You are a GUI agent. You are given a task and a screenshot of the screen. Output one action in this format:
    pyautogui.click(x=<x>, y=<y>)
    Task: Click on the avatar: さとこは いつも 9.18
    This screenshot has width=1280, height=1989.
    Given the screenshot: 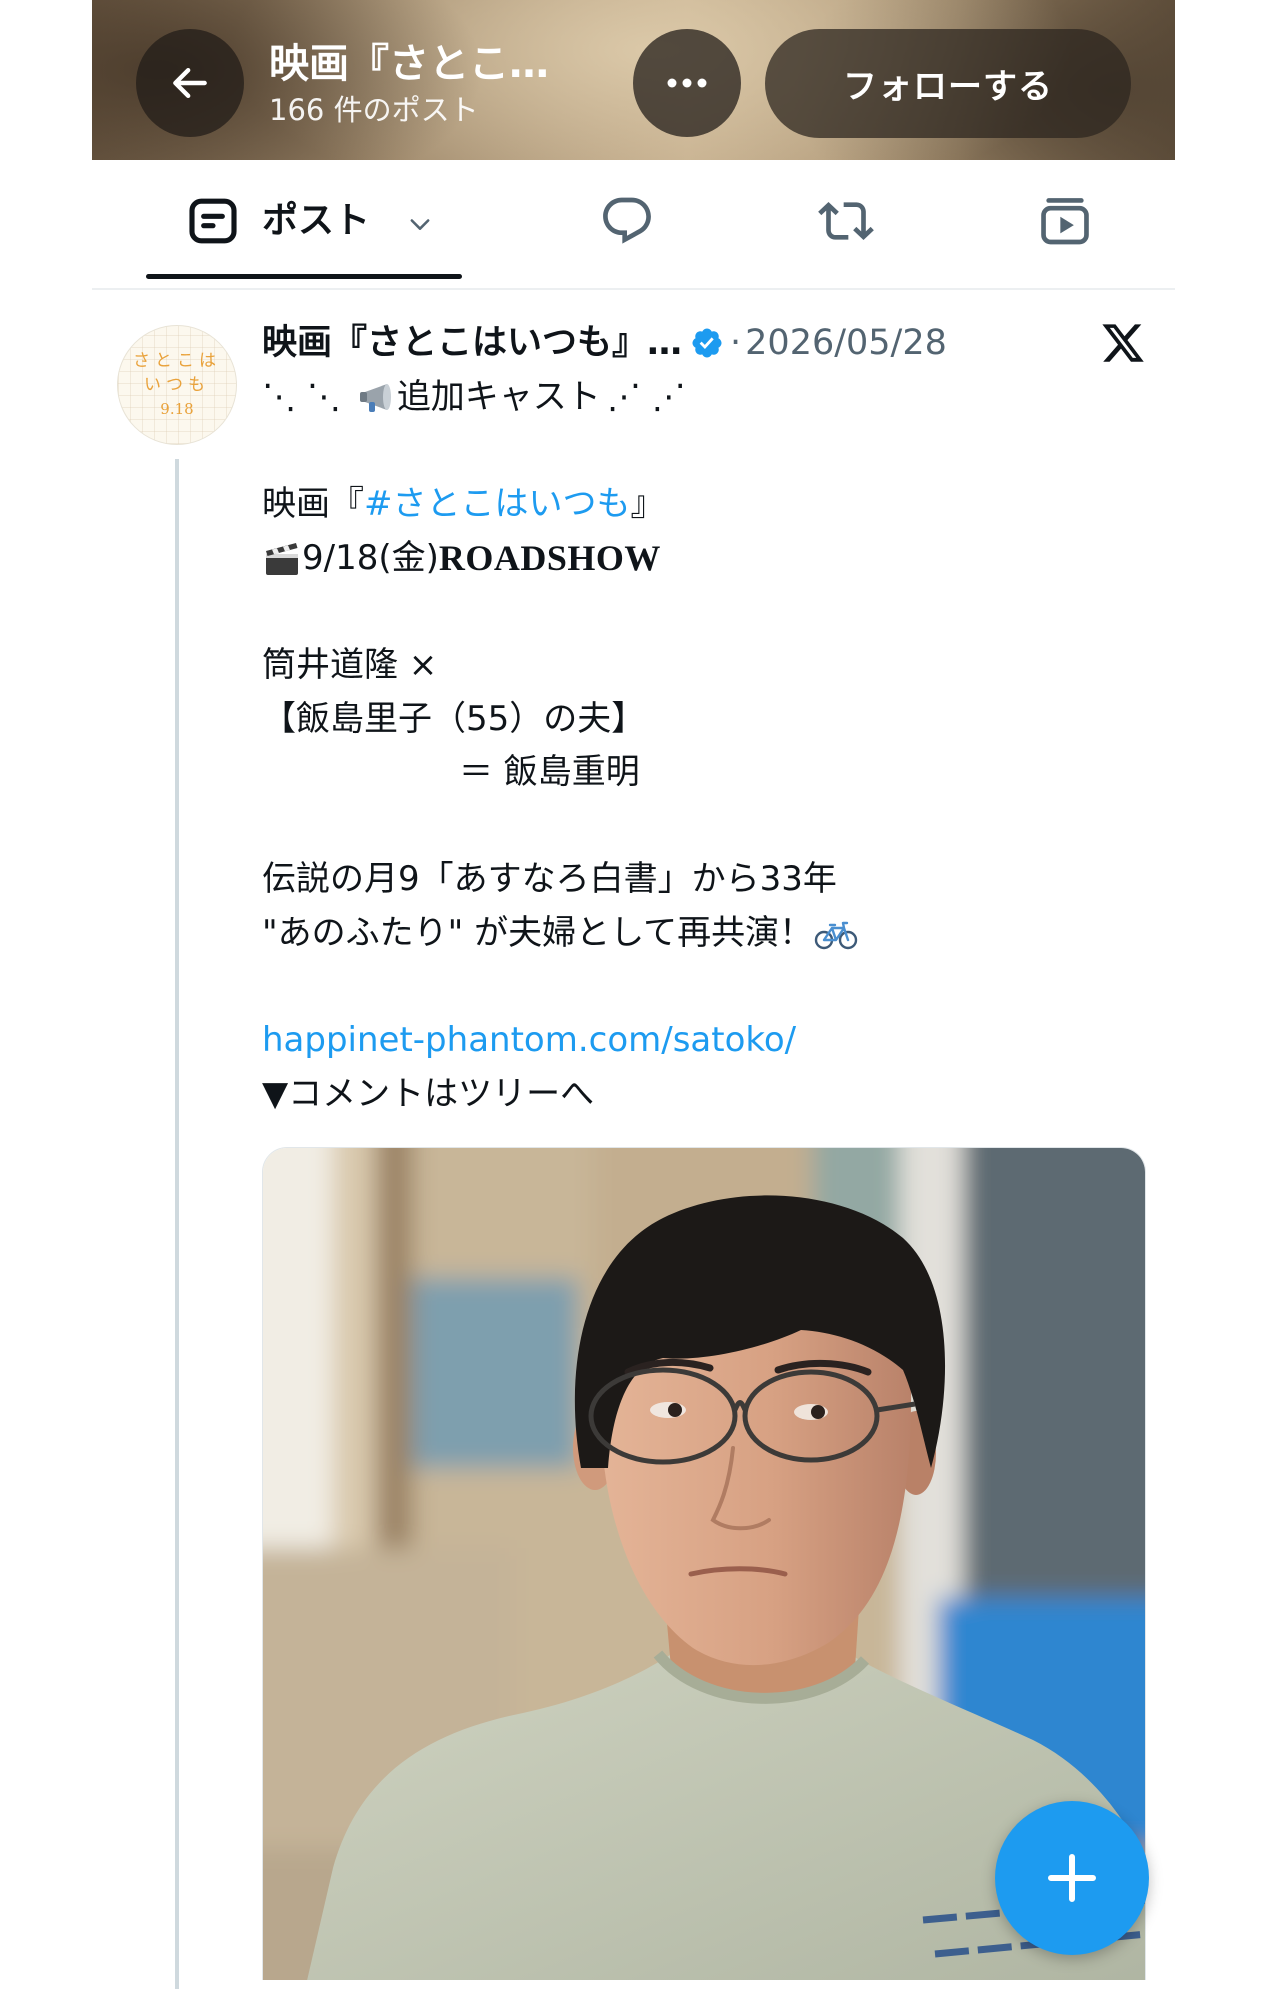 What is the action you would take?
    pyautogui.click(x=177, y=385)
    